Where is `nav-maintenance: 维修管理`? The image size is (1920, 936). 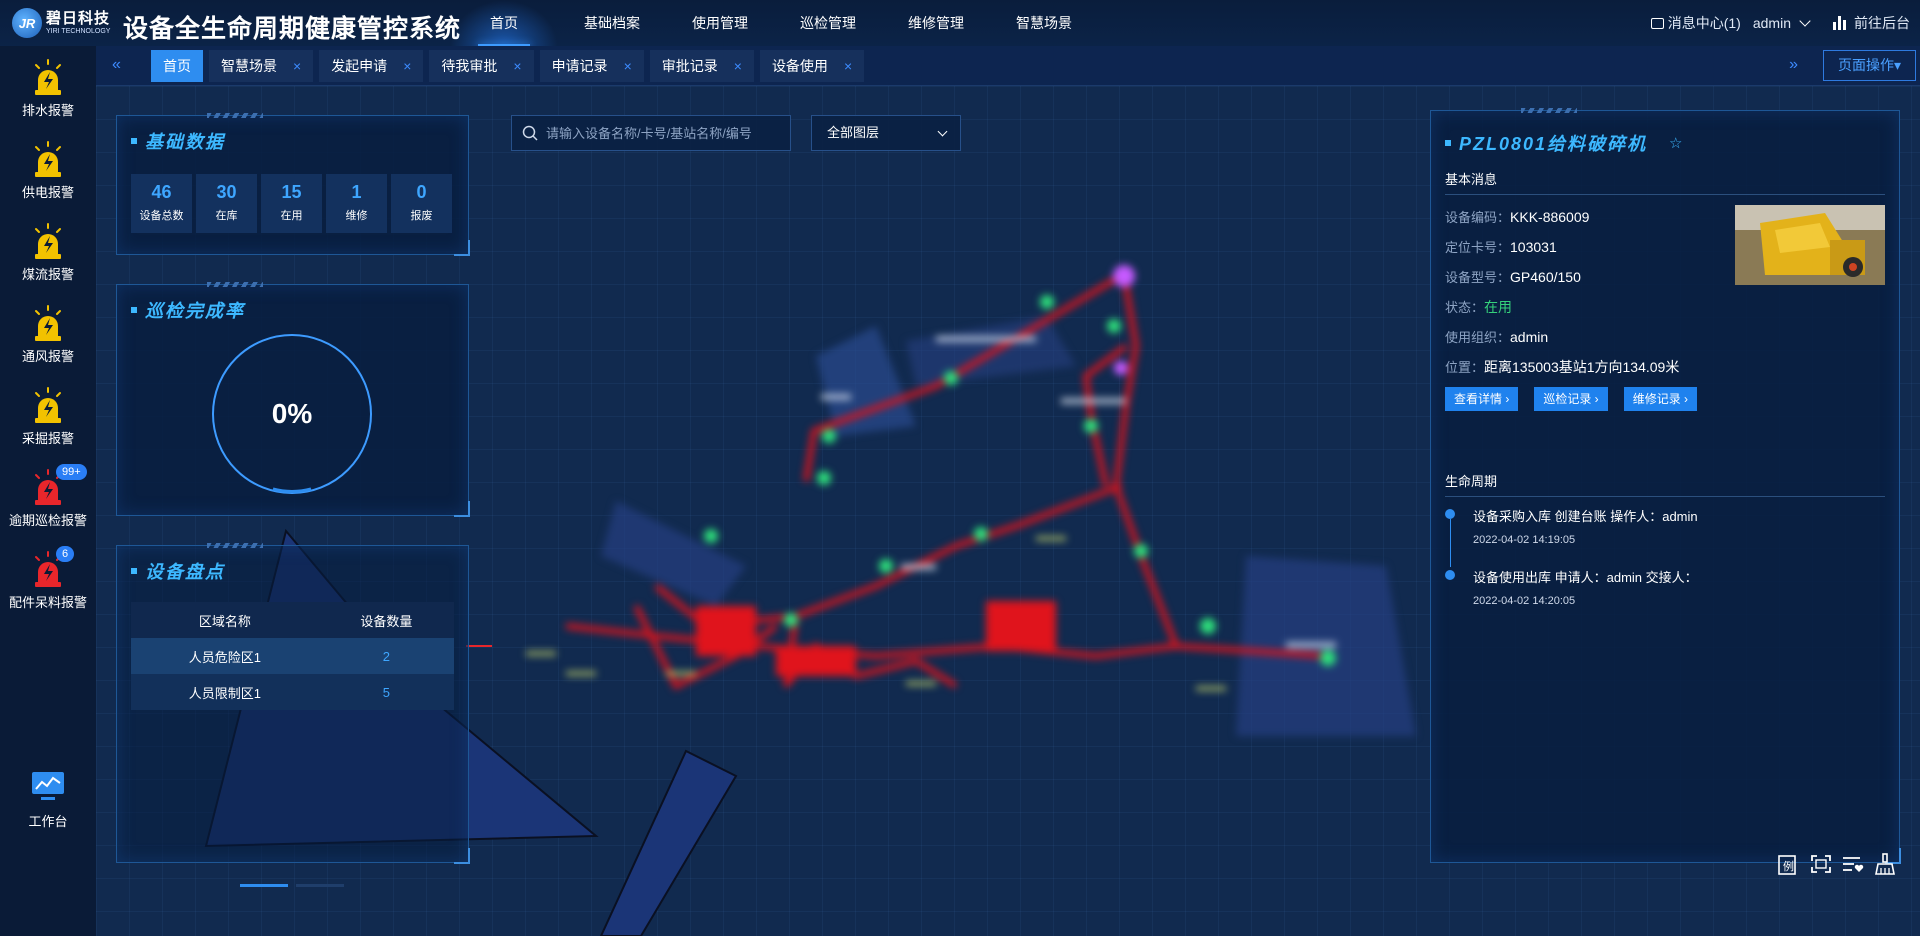 nav-maintenance: 维修管理 is located at coordinates (936, 23).